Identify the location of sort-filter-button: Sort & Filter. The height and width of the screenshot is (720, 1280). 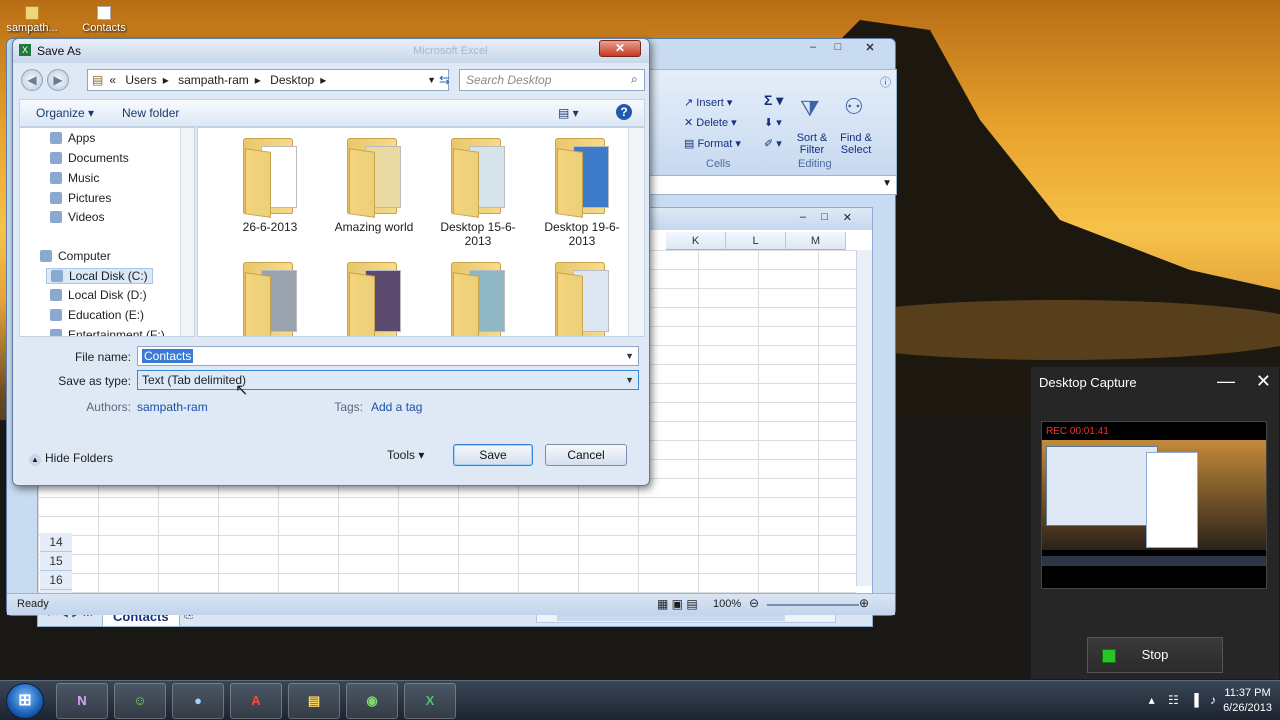
(812, 144).